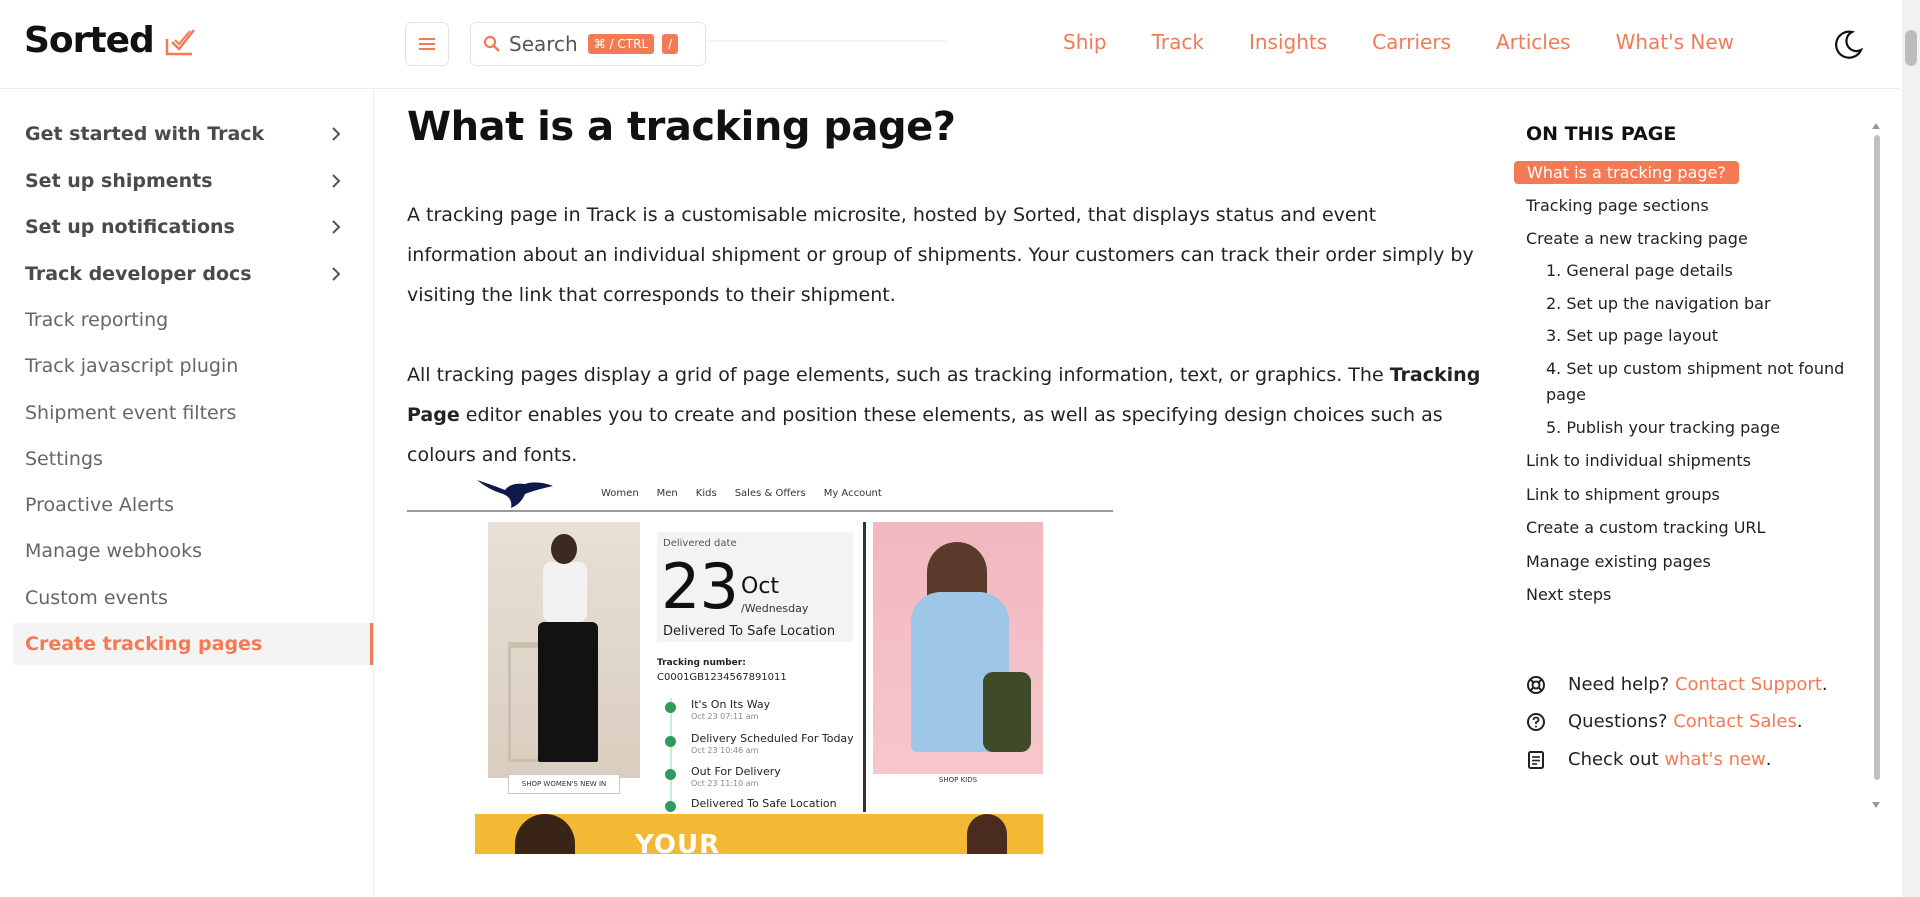 The width and height of the screenshot is (1920, 897). I want to click on toc-scroll-up-arrow, so click(1876, 126).